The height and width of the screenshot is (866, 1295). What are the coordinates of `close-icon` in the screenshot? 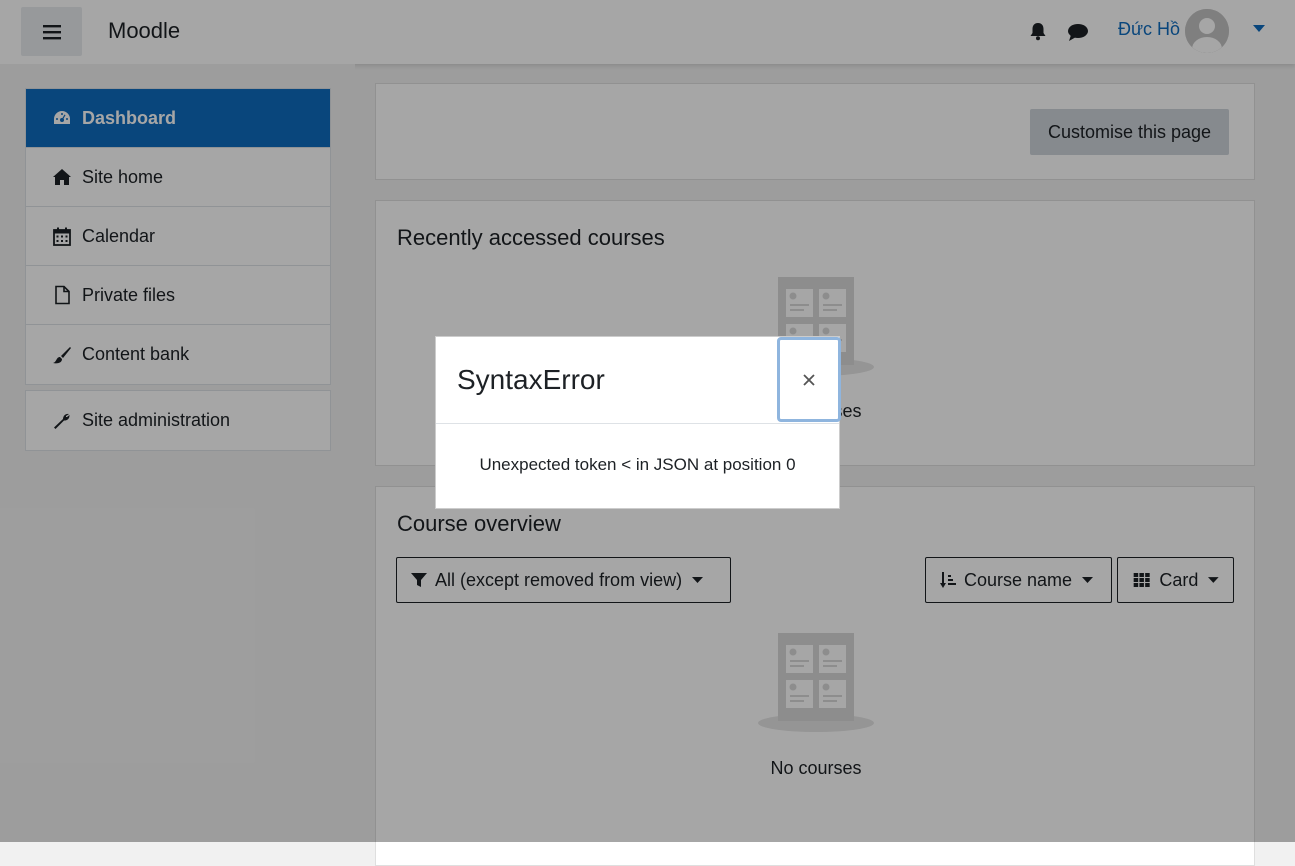 It's located at (809, 379).